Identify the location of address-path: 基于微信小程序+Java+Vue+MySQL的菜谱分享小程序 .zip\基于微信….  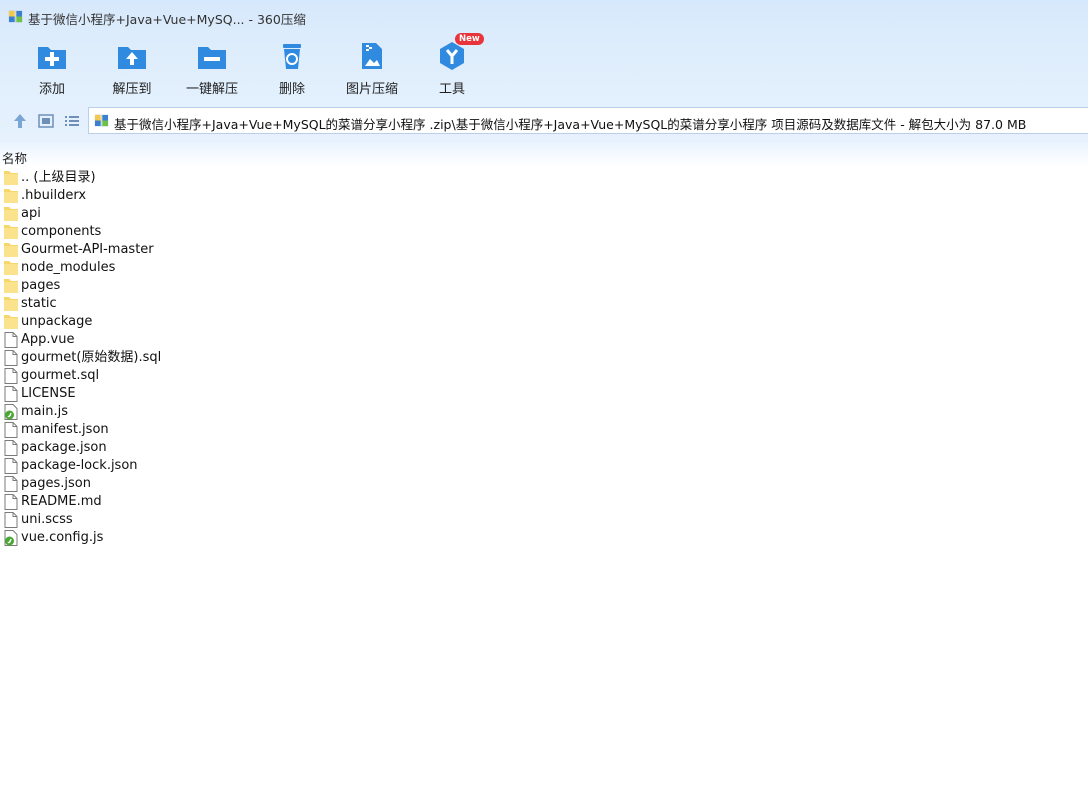
(570, 124).